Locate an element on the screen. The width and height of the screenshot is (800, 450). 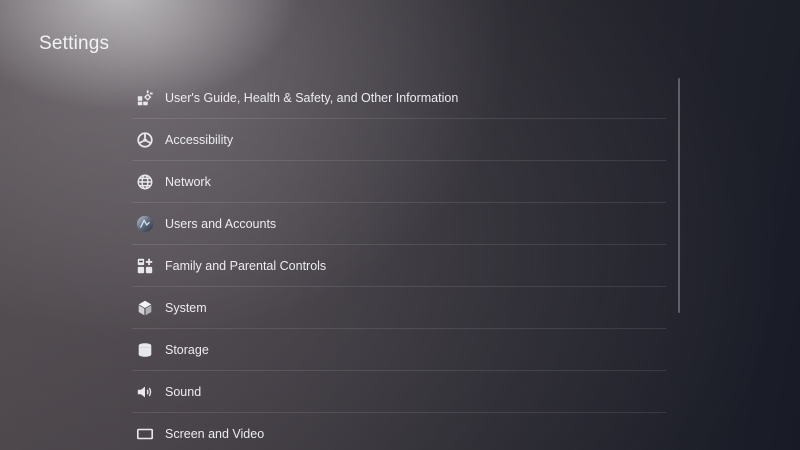
storage-icon is located at coordinates (145, 350).